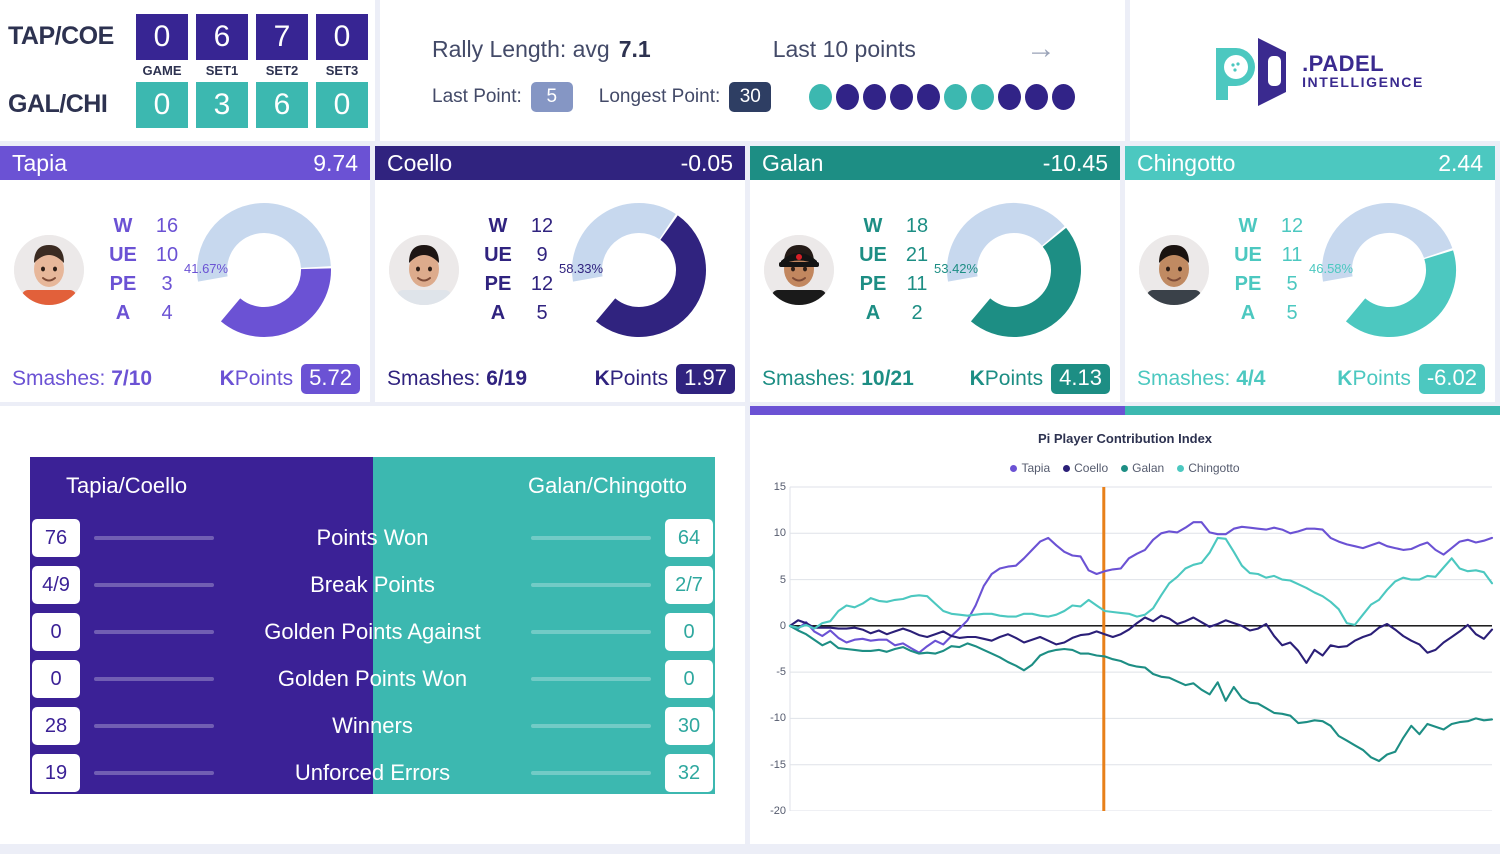 The width and height of the screenshot is (1500, 854). Describe the element at coordinates (1085, 468) in the screenshot. I see `legend-item: Coello` at that location.